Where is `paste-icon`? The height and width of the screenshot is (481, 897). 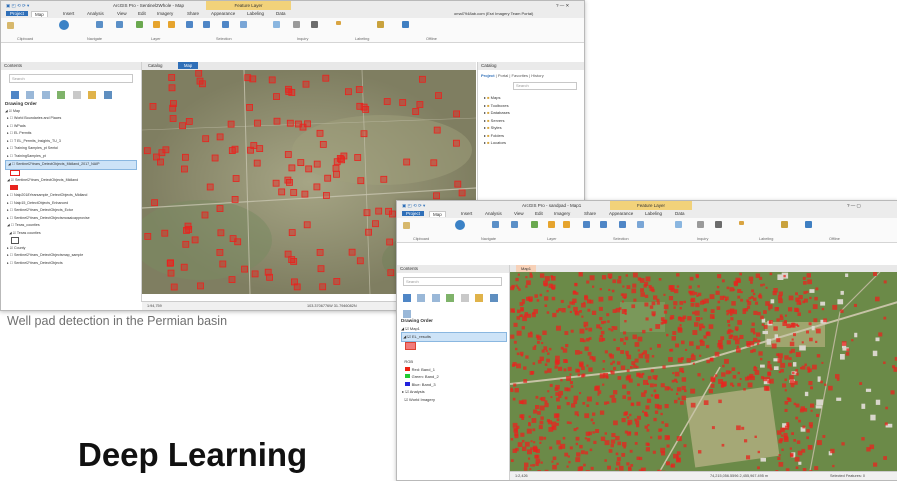
paste-icon is located at coordinates (10, 25).